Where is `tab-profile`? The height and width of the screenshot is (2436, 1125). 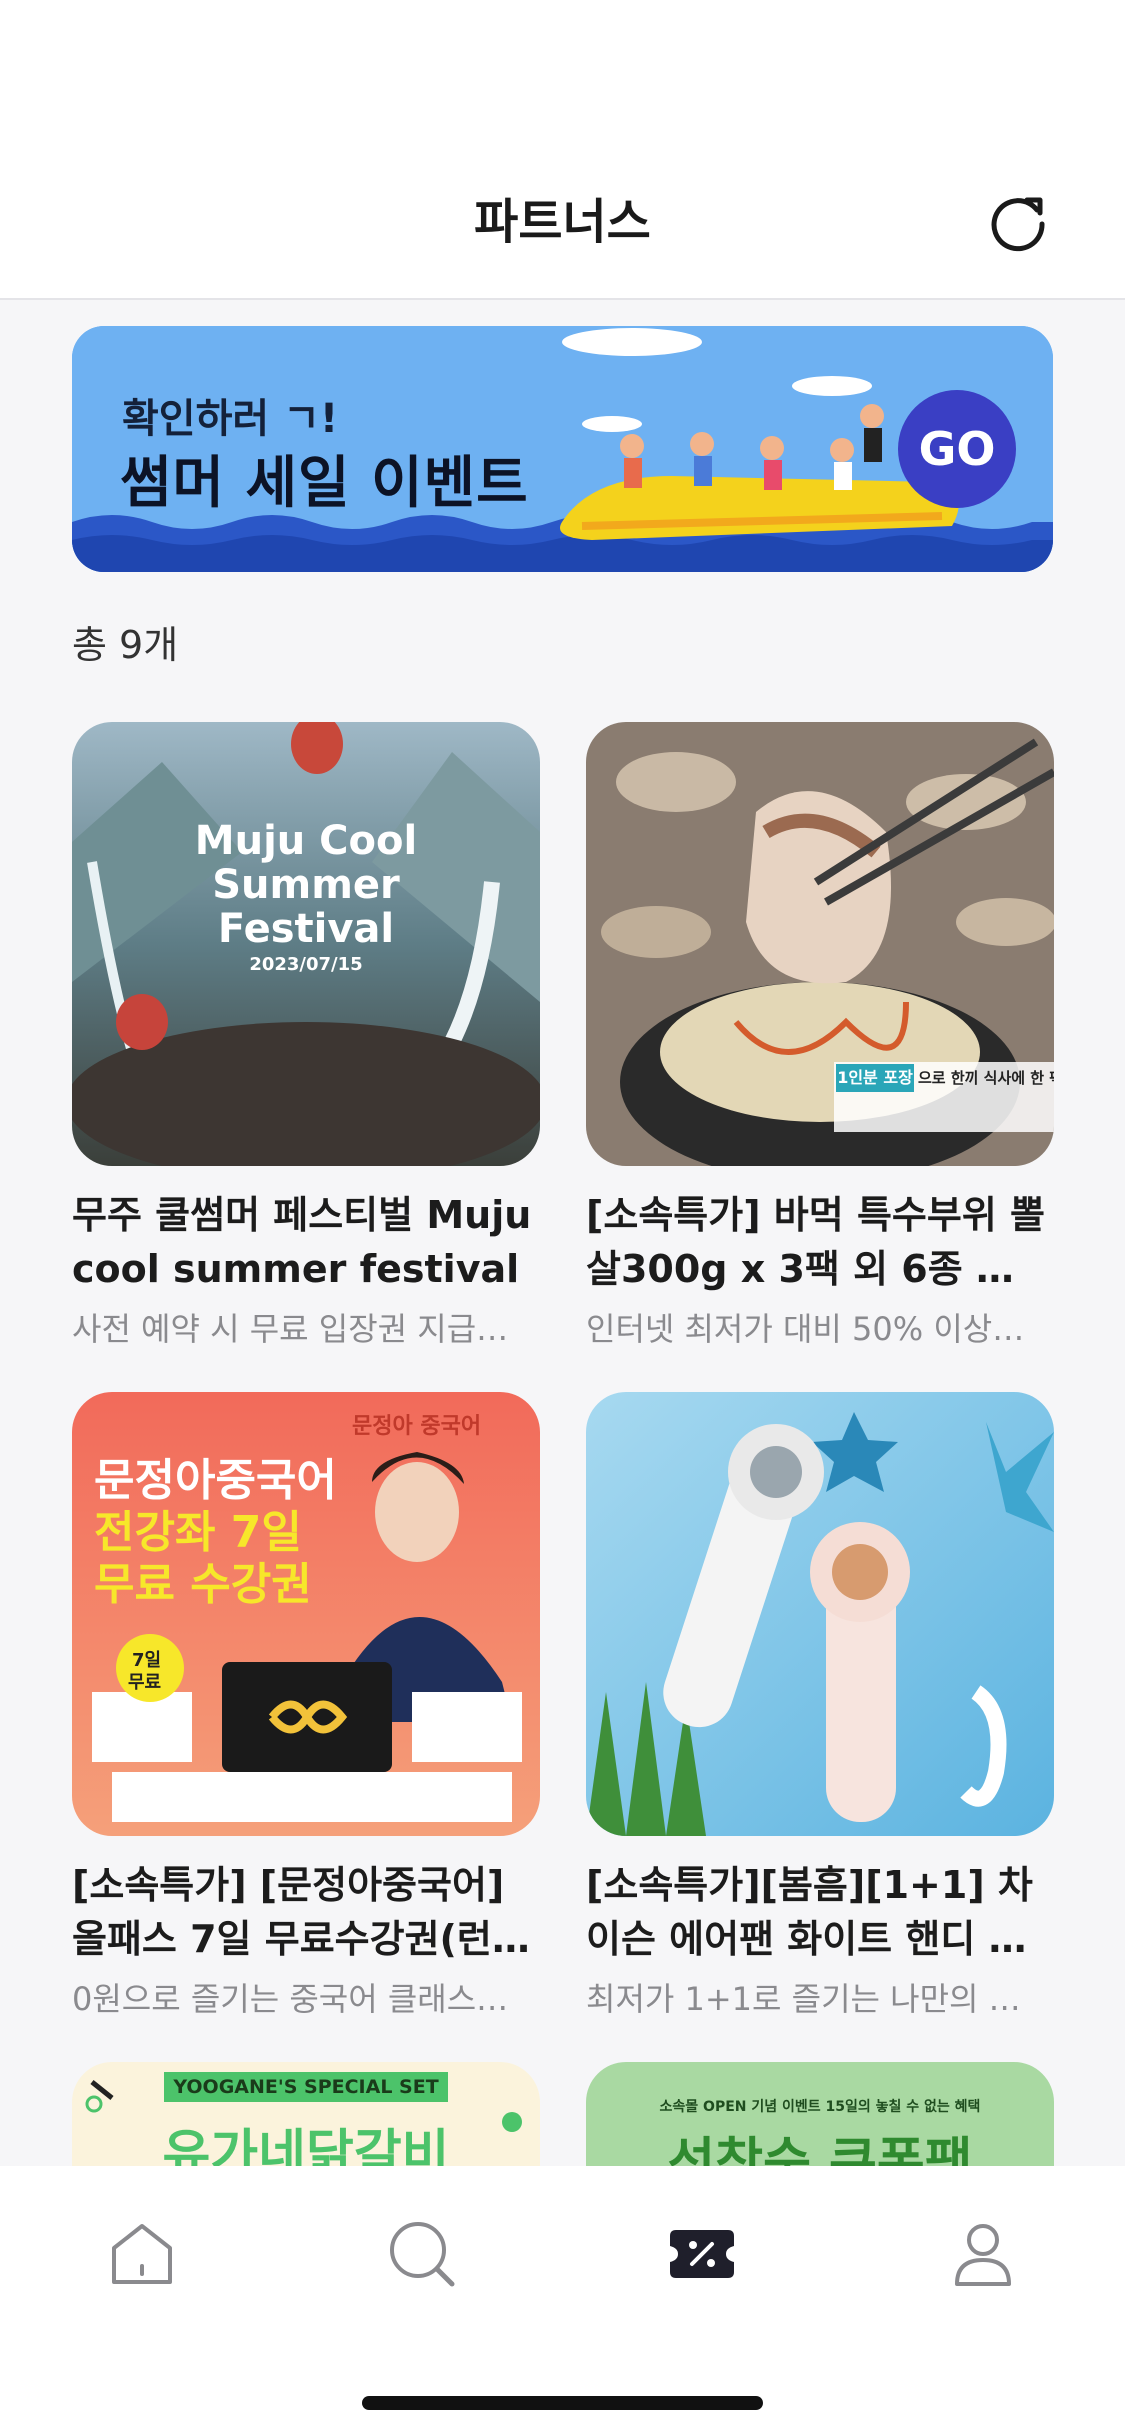
tab-profile is located at coordinates (983, 2254).